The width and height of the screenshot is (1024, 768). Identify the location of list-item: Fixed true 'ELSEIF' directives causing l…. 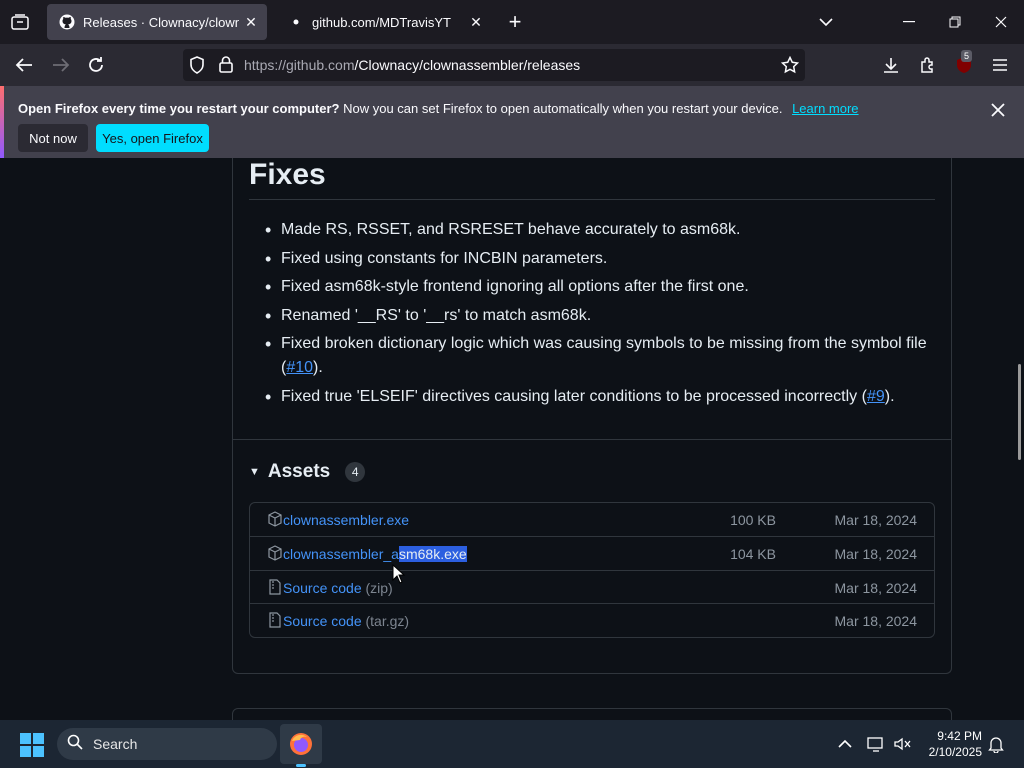
(600, 397).